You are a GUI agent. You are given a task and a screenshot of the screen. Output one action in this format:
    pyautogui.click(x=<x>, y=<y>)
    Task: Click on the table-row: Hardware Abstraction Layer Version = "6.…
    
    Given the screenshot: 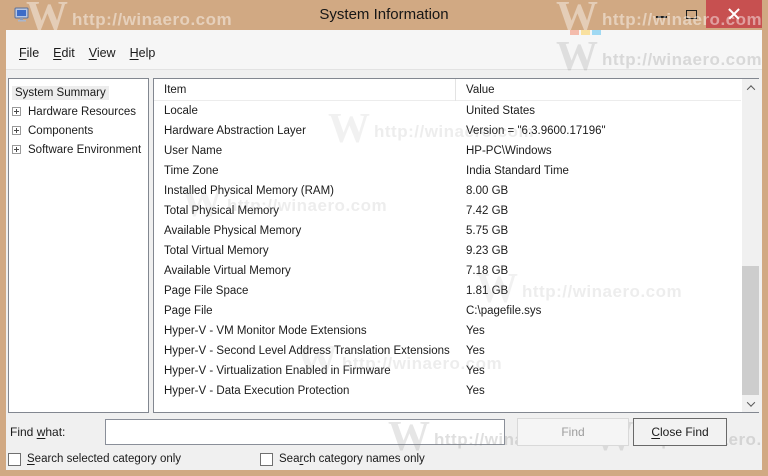 What is the action you would take?
    pyautogui.click(x=456, y=131)
    